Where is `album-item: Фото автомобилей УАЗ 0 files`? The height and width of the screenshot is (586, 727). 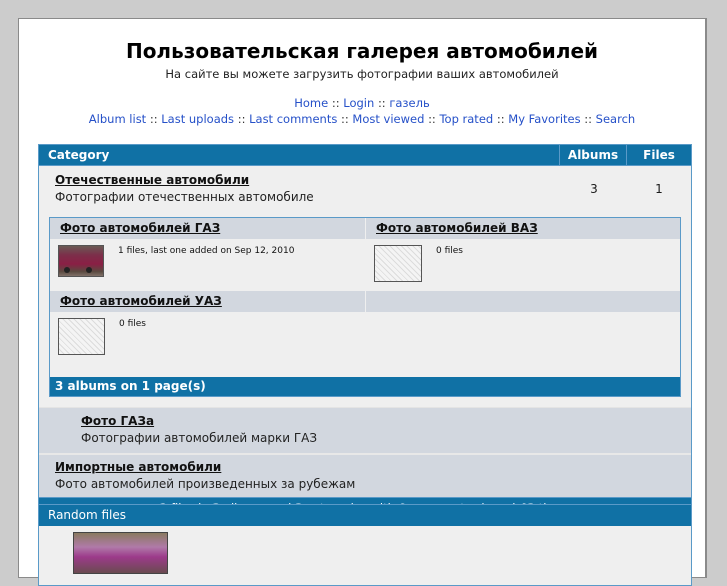 album-item: Фото автомобилей УАЗ 0 files is located at coordinates (207, 334).